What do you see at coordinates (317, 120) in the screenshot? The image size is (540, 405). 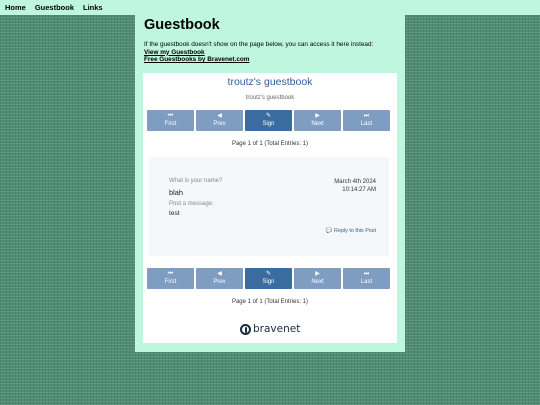 I see `next-button: ▶ Next` at bounding box center [317, 120].